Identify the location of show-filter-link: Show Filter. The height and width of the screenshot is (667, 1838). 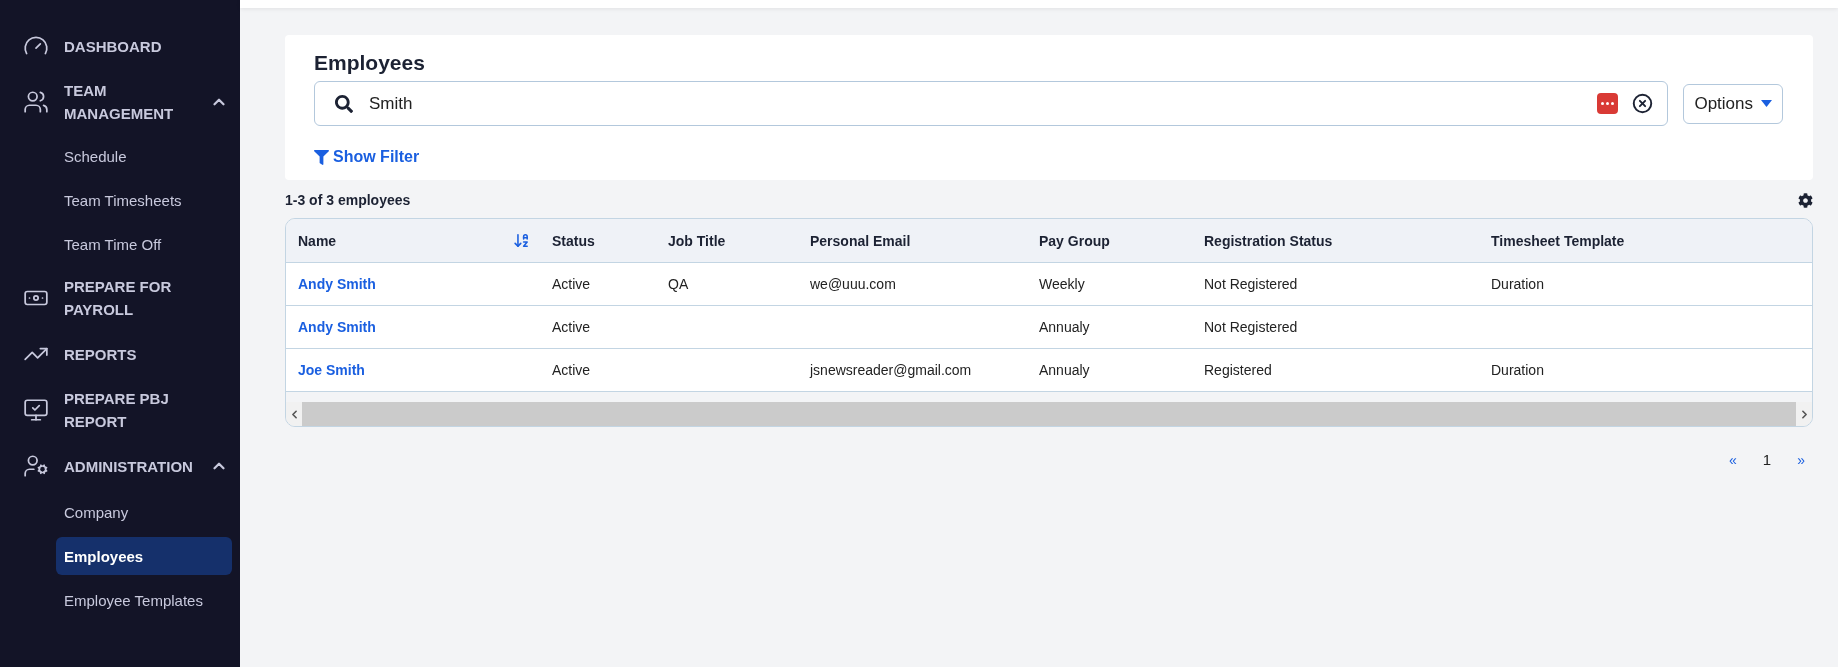
(1048, 157).